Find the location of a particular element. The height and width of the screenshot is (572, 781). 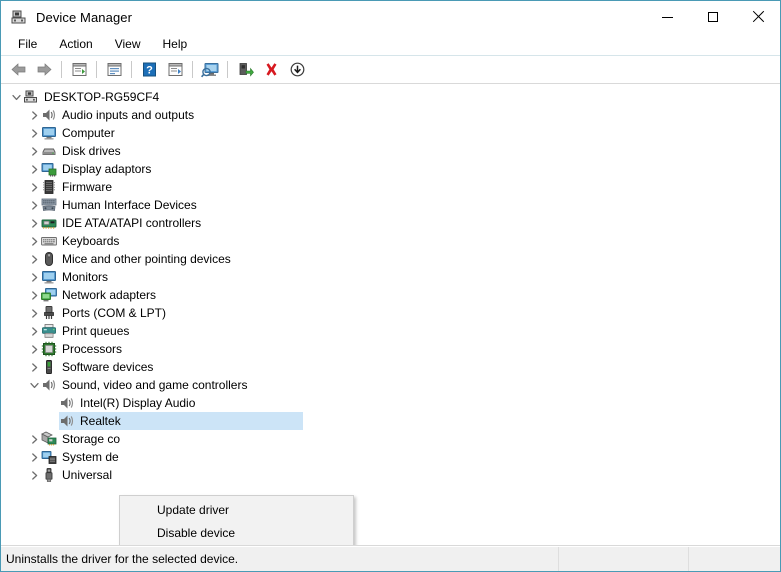

tree-item: IDE ATA/ATAPI controllers is located at coordinates (390, 223).